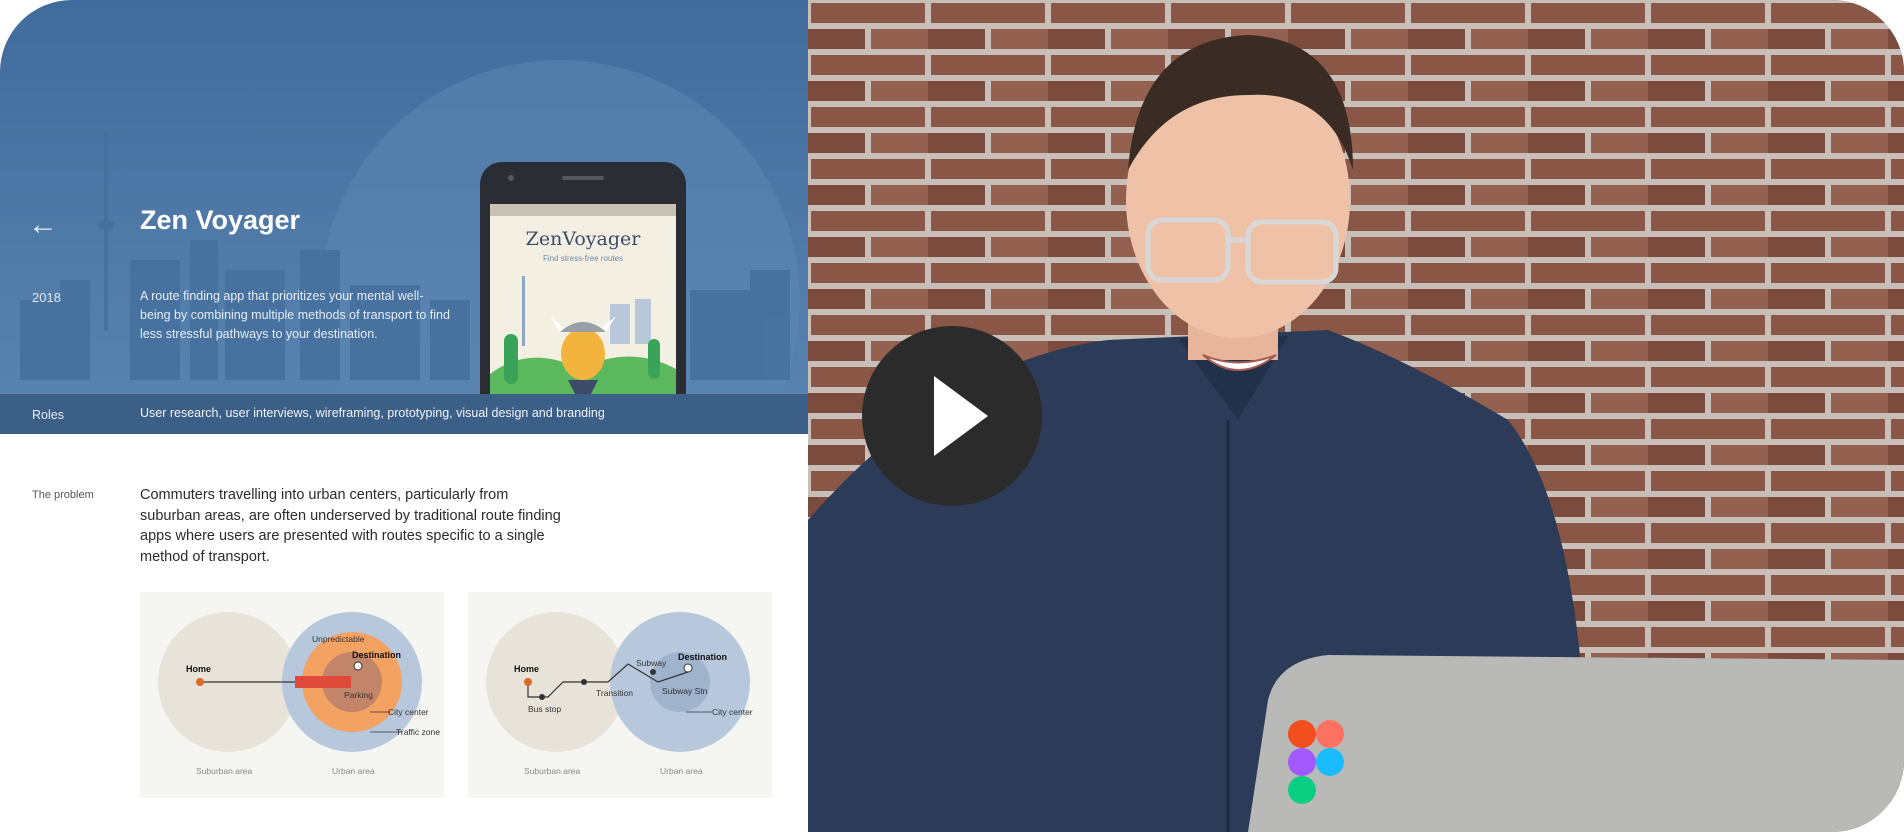 This screenshot has width=1904, height=832. I want to click on phone-screen: ZenVoyager Find stress-free routes, so click(583, 303).